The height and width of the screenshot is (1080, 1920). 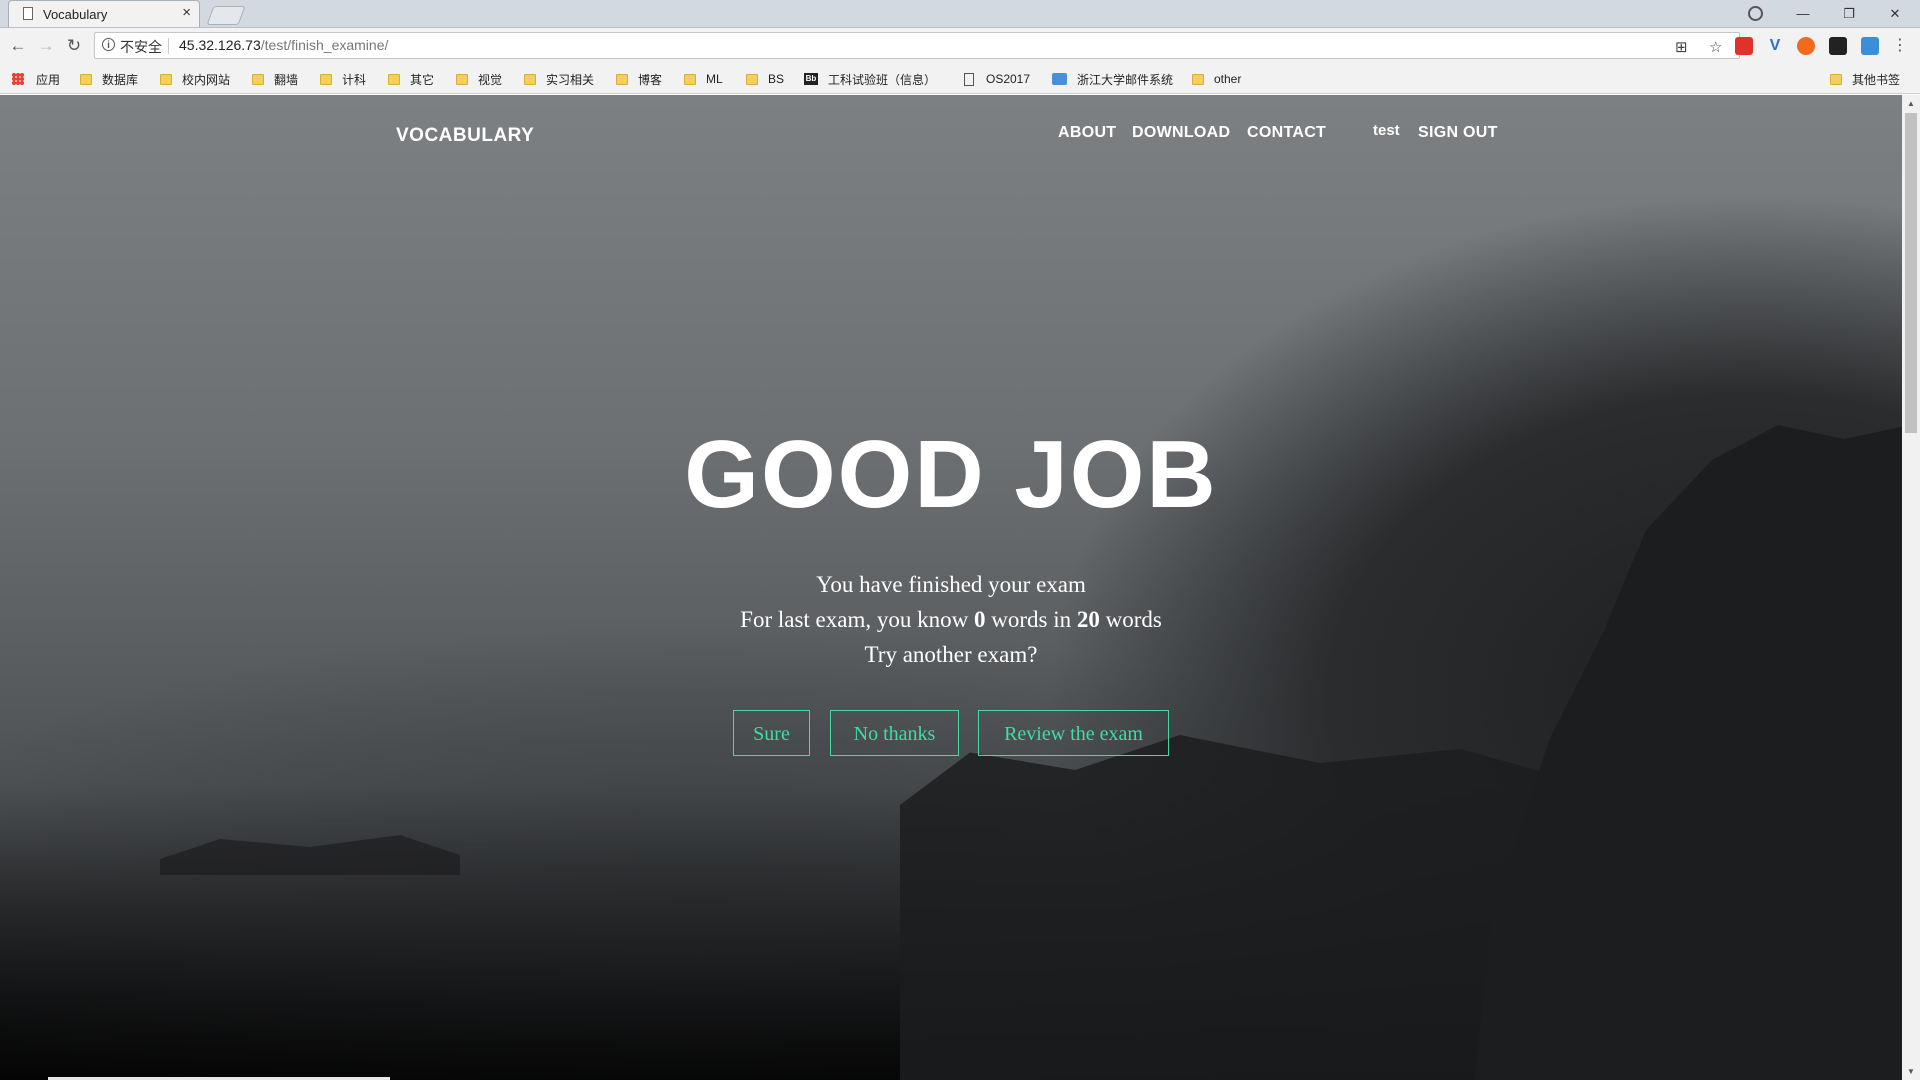 I want to click on bookmark-folder: 数据库, so click(x=109, y=79).